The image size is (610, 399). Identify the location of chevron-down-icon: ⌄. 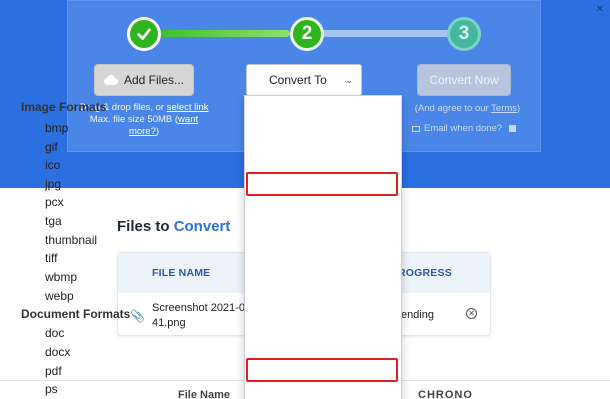
(349, 80).